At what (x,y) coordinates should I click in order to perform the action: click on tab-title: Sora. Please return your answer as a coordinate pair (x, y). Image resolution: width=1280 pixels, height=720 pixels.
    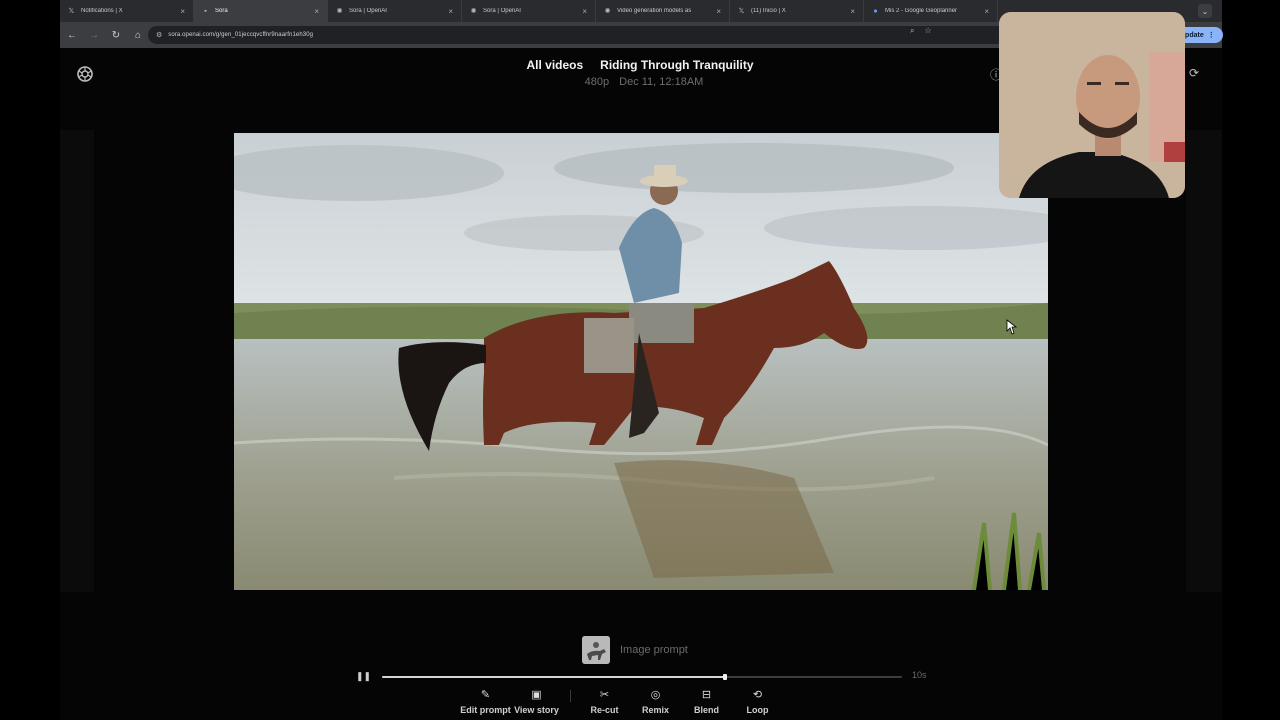
    Looking at the image, I should click on (221, 11).